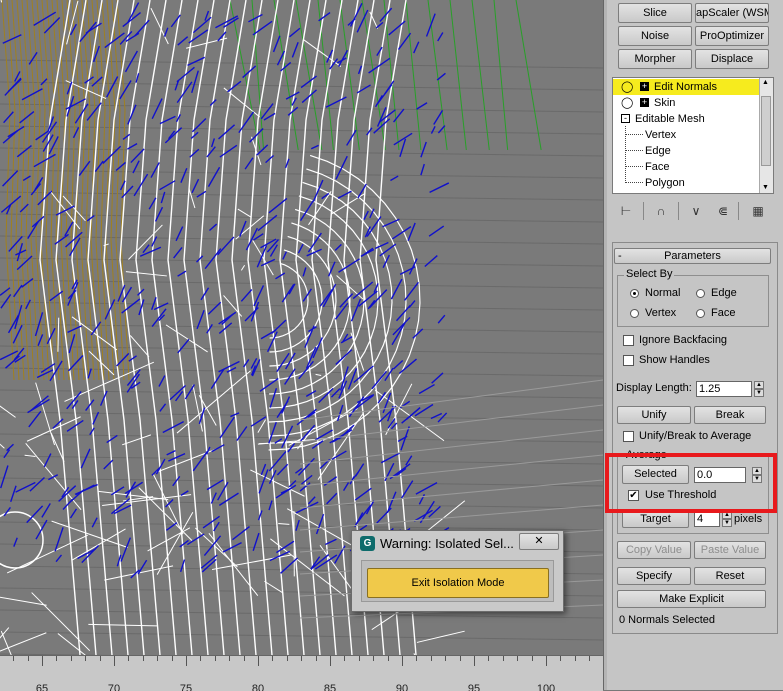  What do you see at coordinates (765, 187) in the screenshot?
I see `scroll-down-arrow-icon: ▼` at bounding box center [765, 187].